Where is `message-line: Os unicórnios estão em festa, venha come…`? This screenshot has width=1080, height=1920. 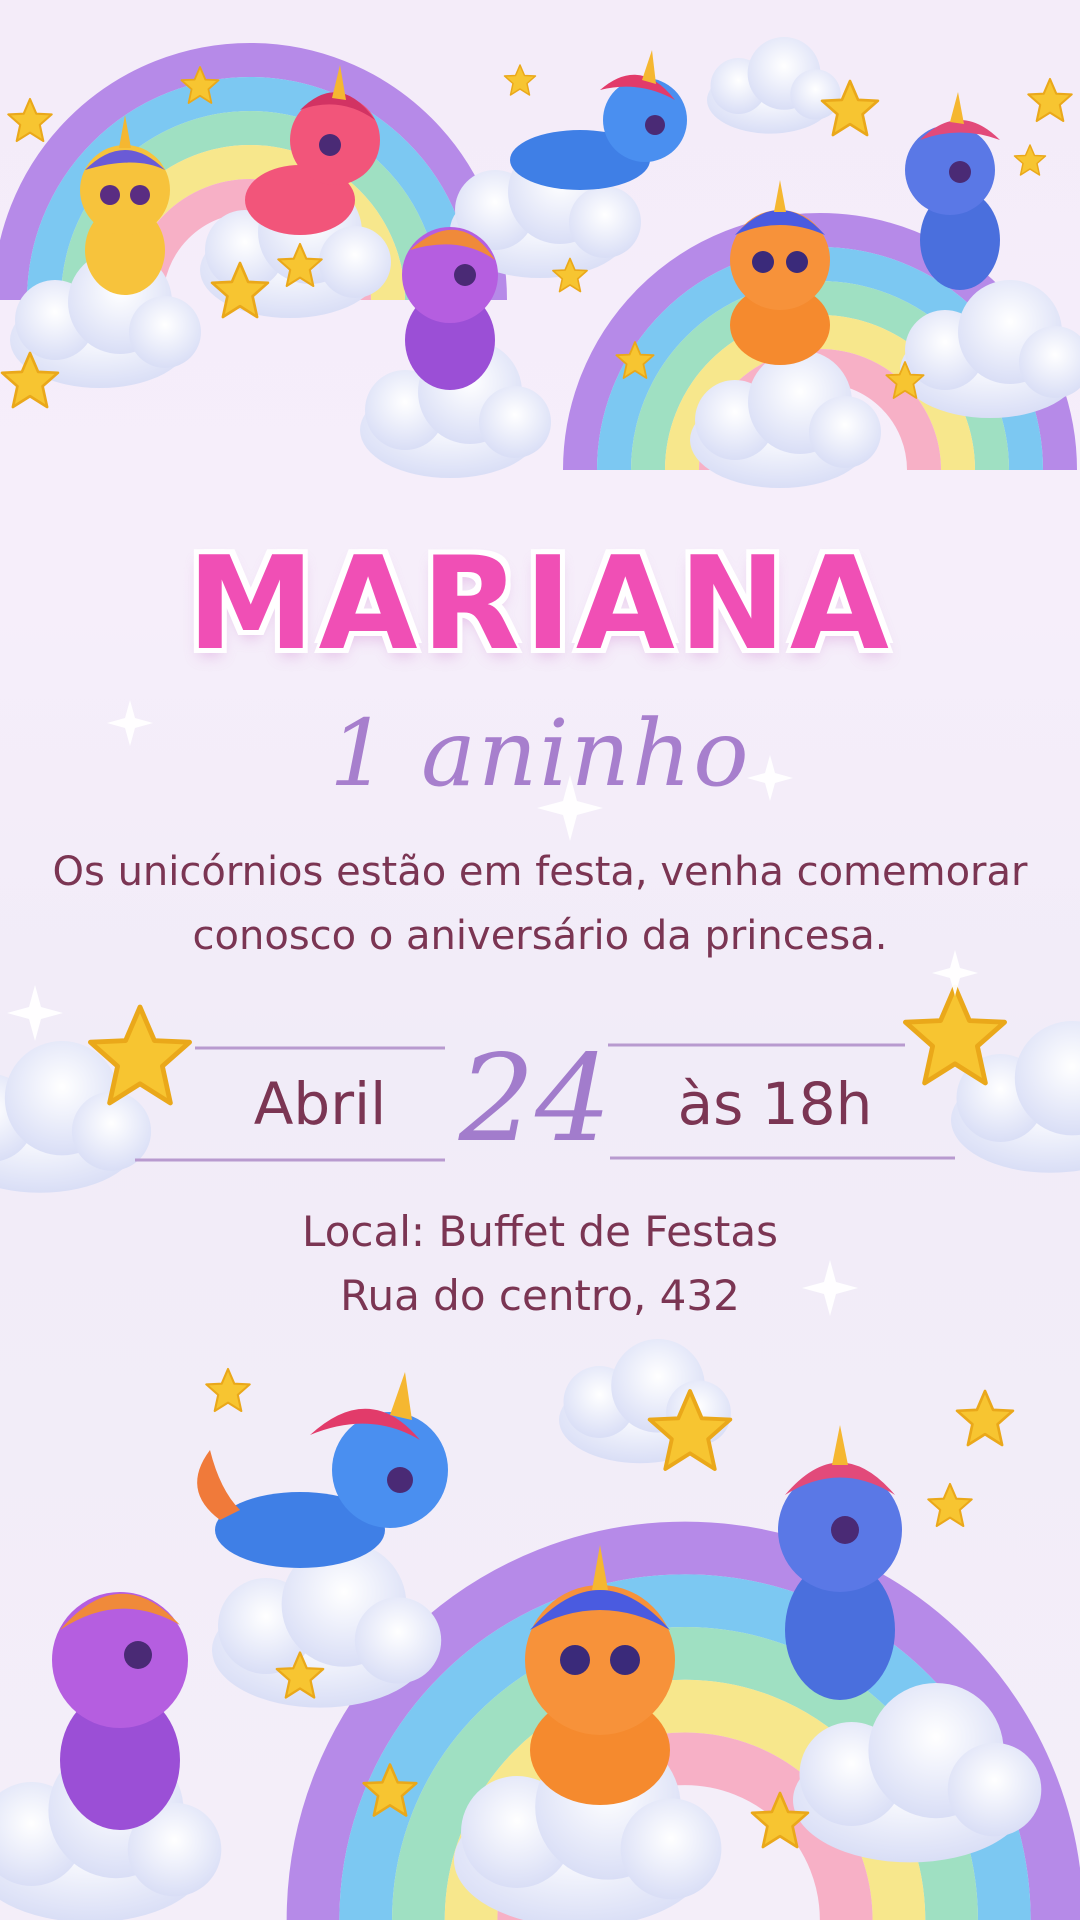
message-line: Os unicórnios estão em festa, venha come… is located at coordinates (540, 872).